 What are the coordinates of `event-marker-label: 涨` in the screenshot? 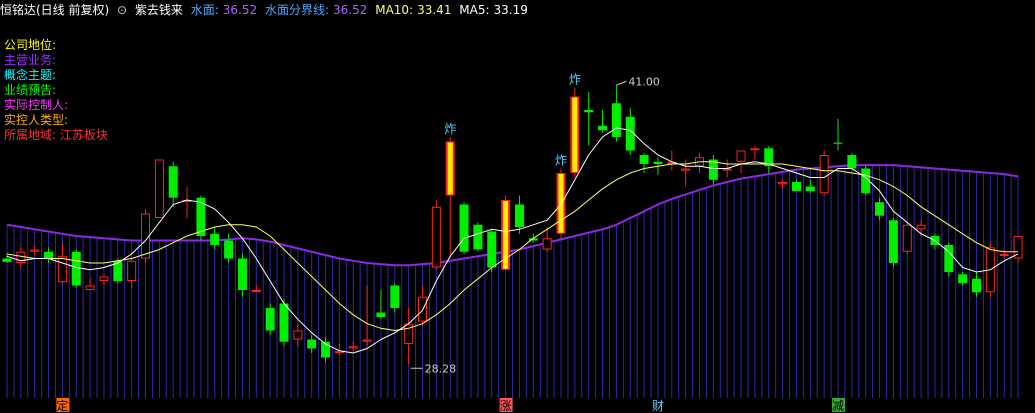 It's located at (506, 405).